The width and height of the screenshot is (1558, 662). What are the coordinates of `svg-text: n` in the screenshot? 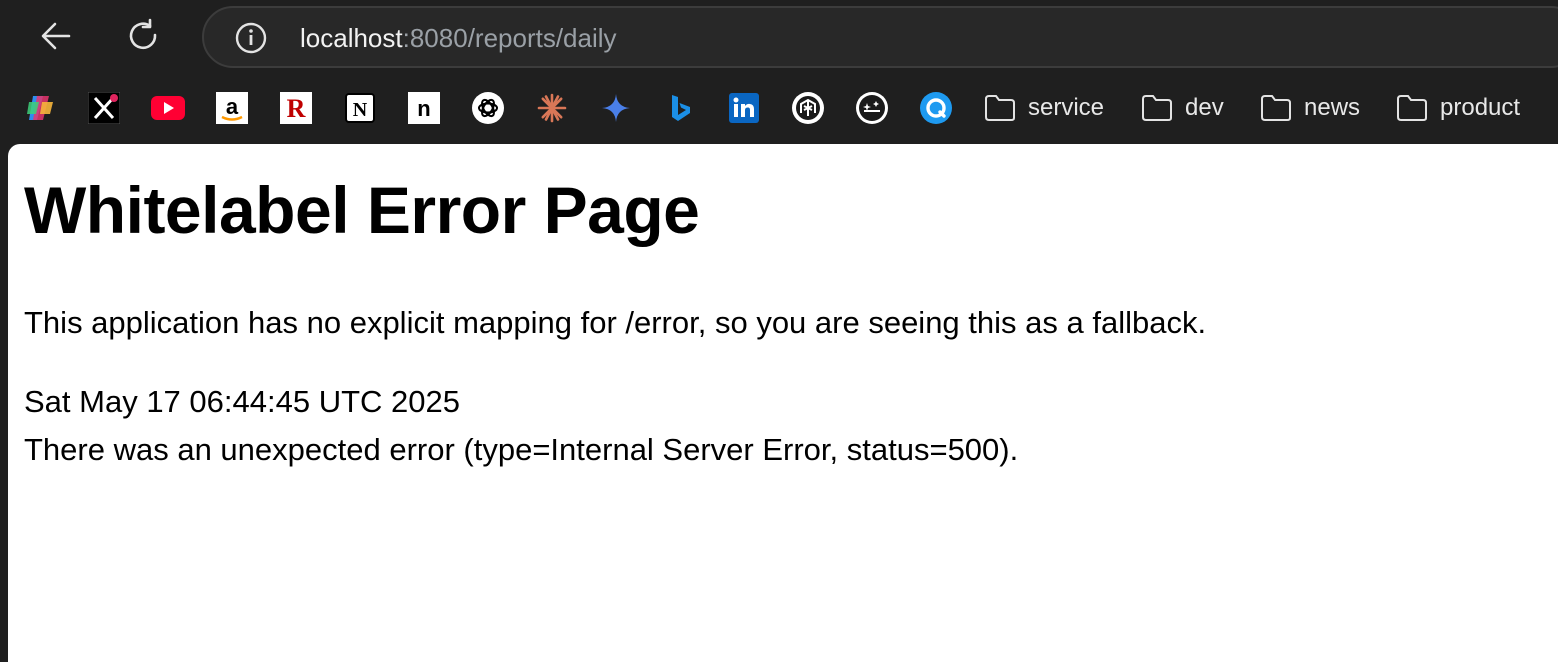 It's located at (423, 108).